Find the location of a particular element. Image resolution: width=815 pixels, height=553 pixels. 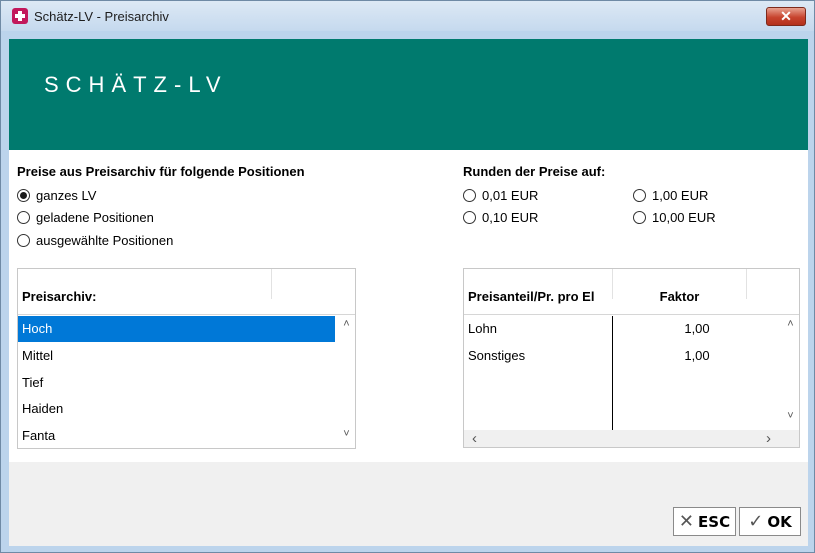

app-icon is located at coordinates (20, 16).